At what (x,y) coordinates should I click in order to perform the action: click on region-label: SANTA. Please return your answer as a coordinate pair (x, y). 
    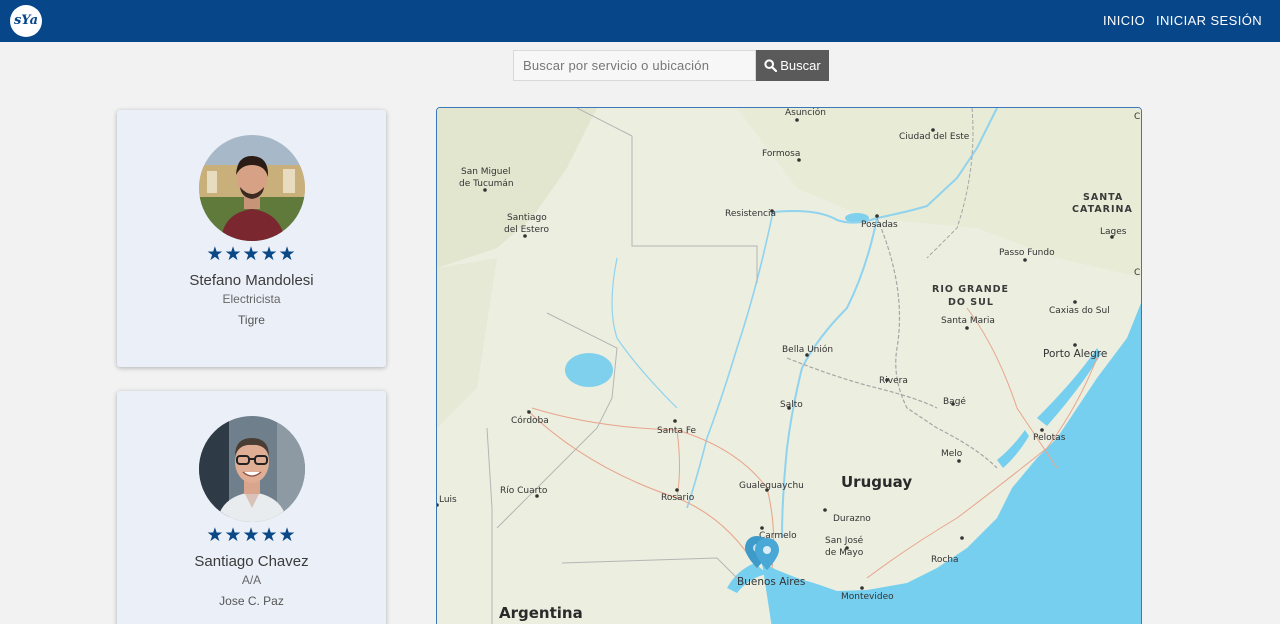
    Looking at the image, I should click on (1103, 197).